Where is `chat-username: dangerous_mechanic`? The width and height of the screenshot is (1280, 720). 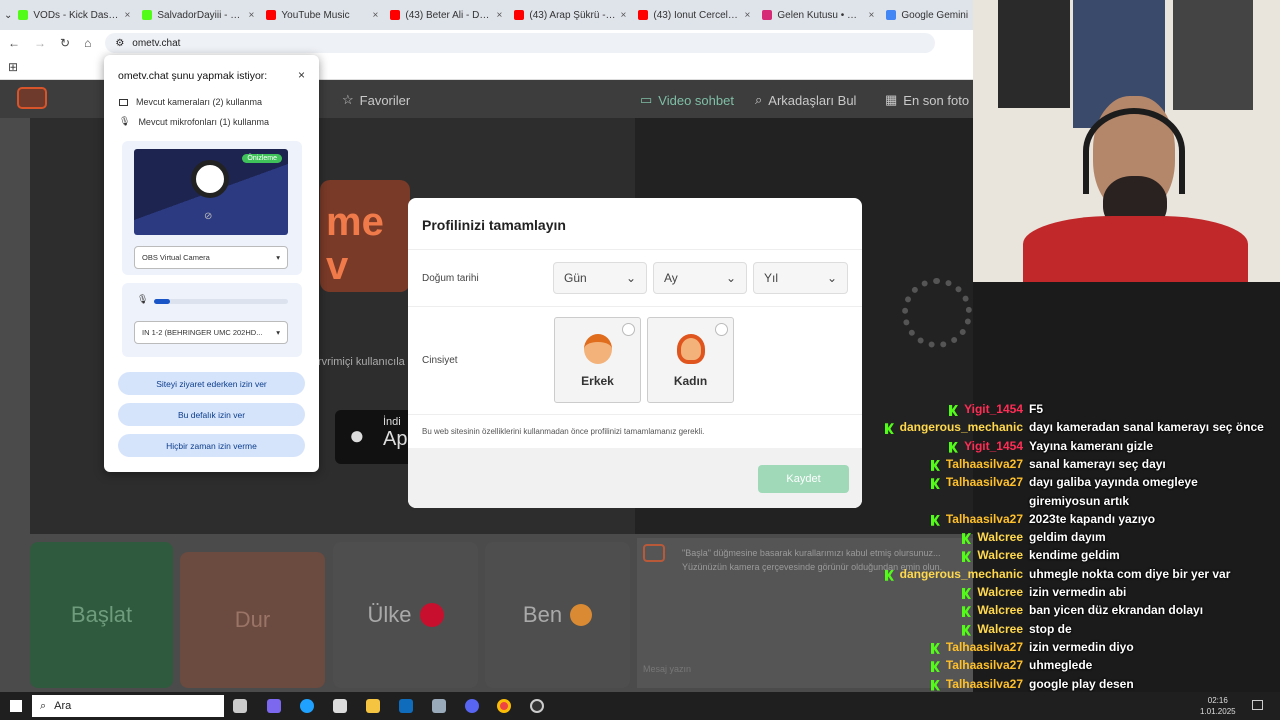
chat-username: dangerous_mechanic is located at coordinates (961, 573).